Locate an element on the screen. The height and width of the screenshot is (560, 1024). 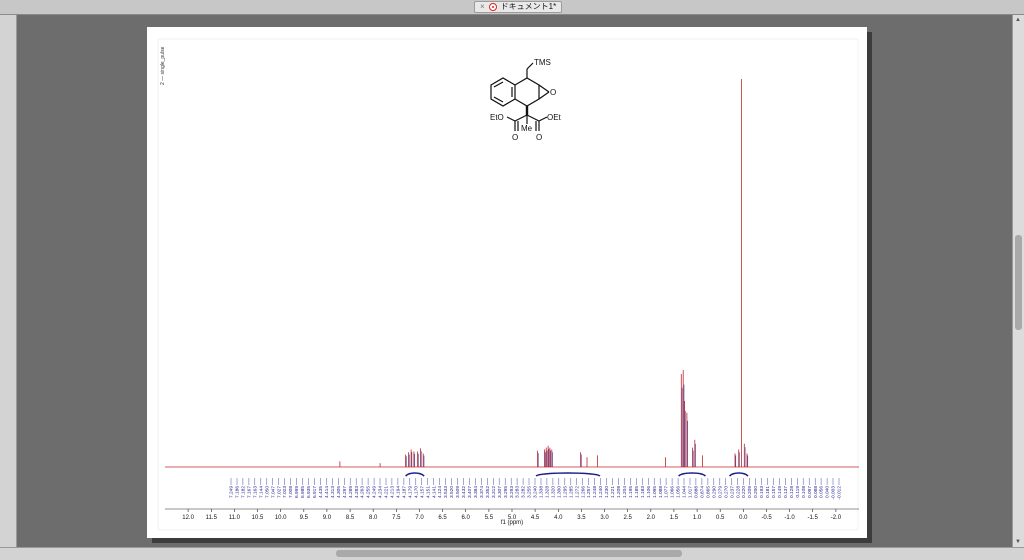
peak-label: 7.167 is located at coordinates (250, 488).